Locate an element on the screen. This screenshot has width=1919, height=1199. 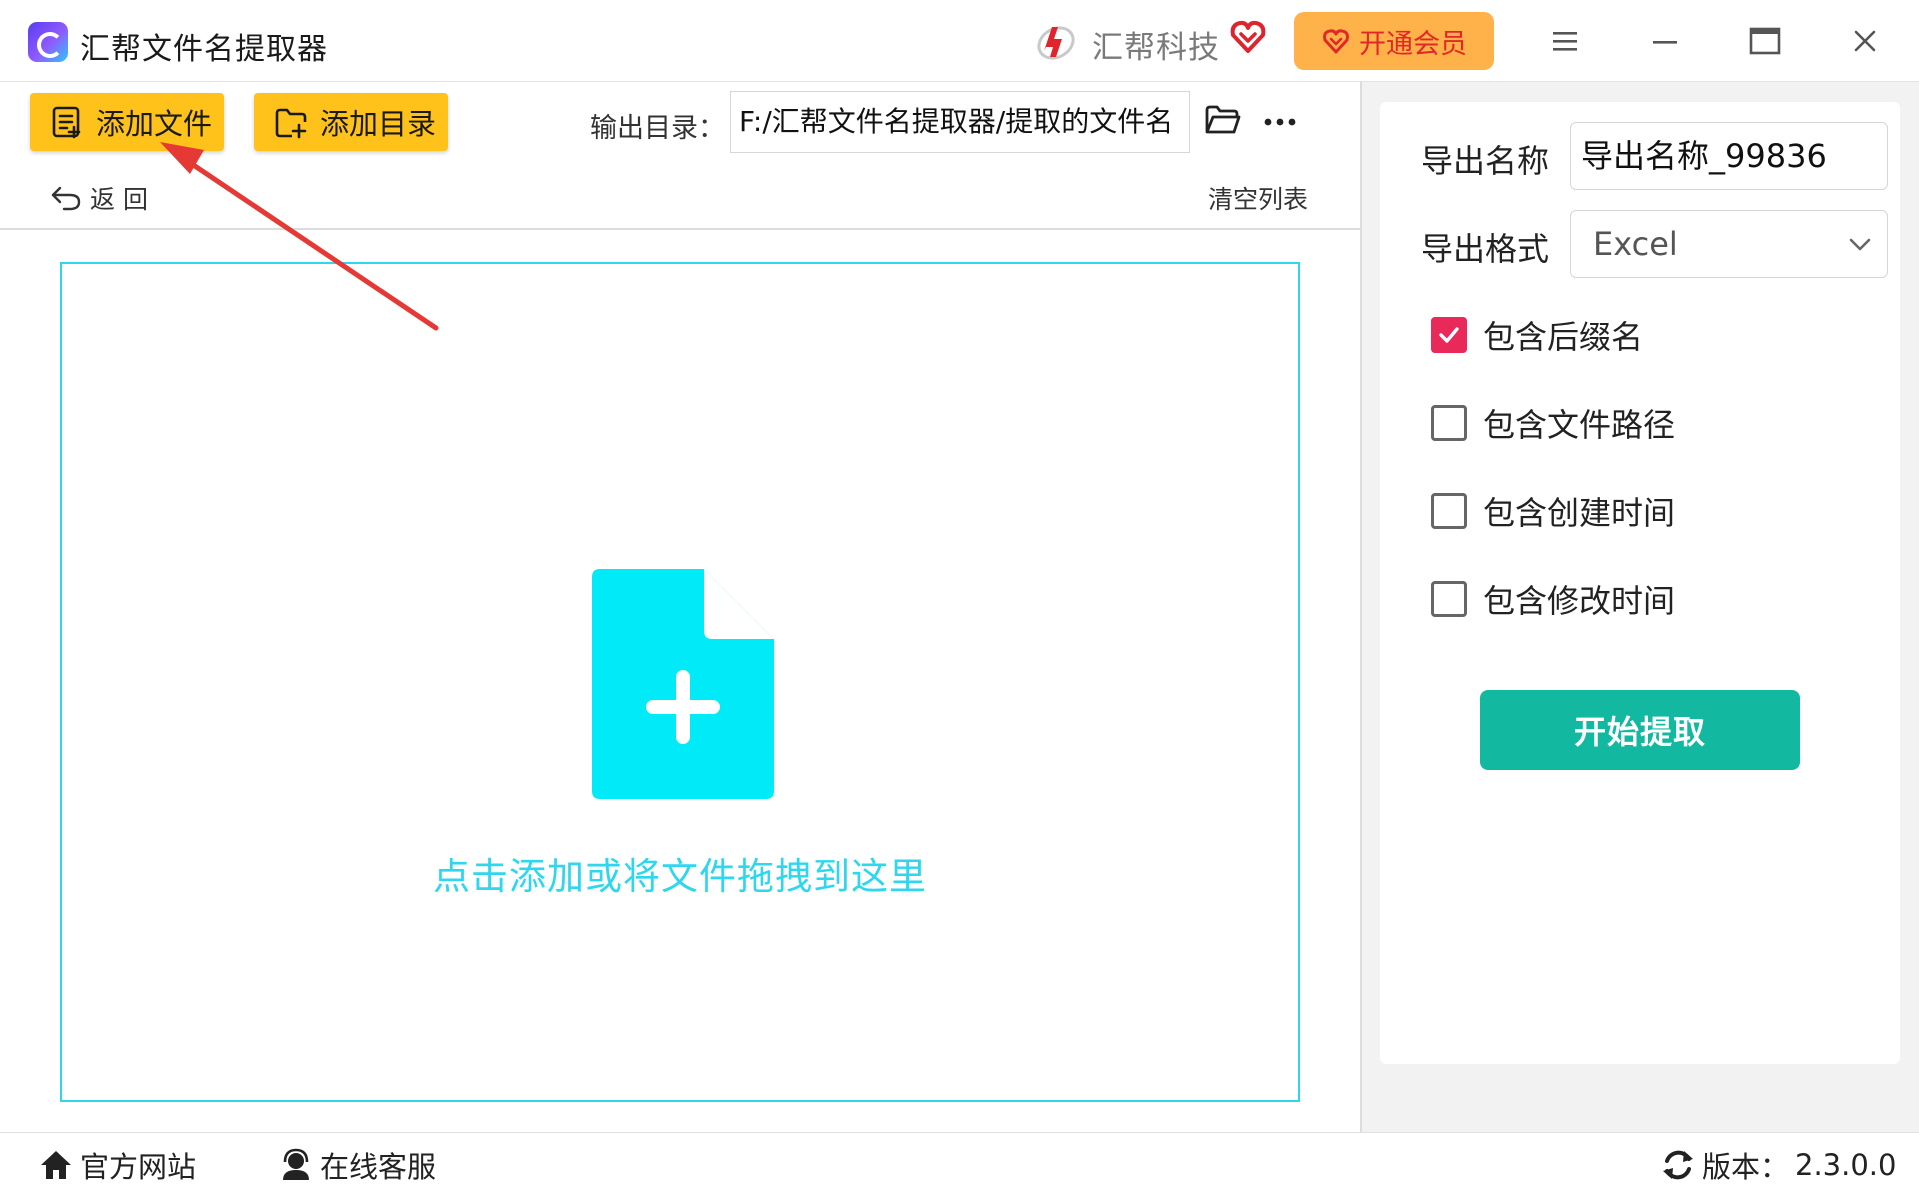
website-link: 官方网站 is located at coordinates (117, 1165).